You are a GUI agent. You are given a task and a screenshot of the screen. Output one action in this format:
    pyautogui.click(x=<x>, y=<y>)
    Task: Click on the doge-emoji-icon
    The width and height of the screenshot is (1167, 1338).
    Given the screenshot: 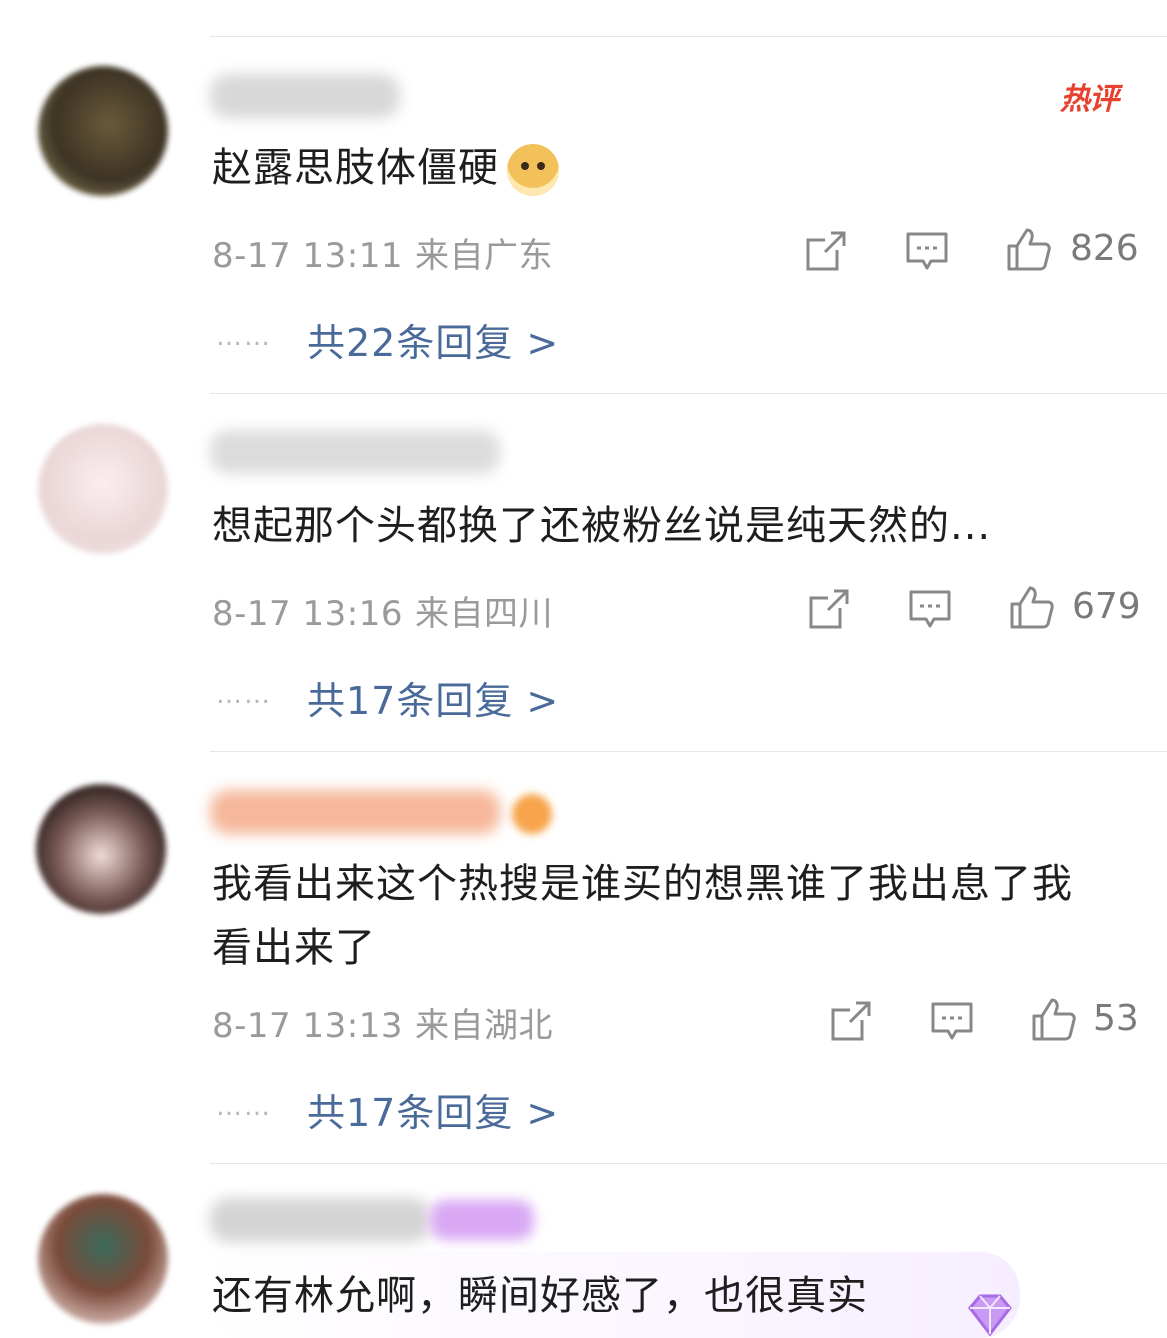 What is the action you would take?
    pyautogui.click(x=533, y=170)
    